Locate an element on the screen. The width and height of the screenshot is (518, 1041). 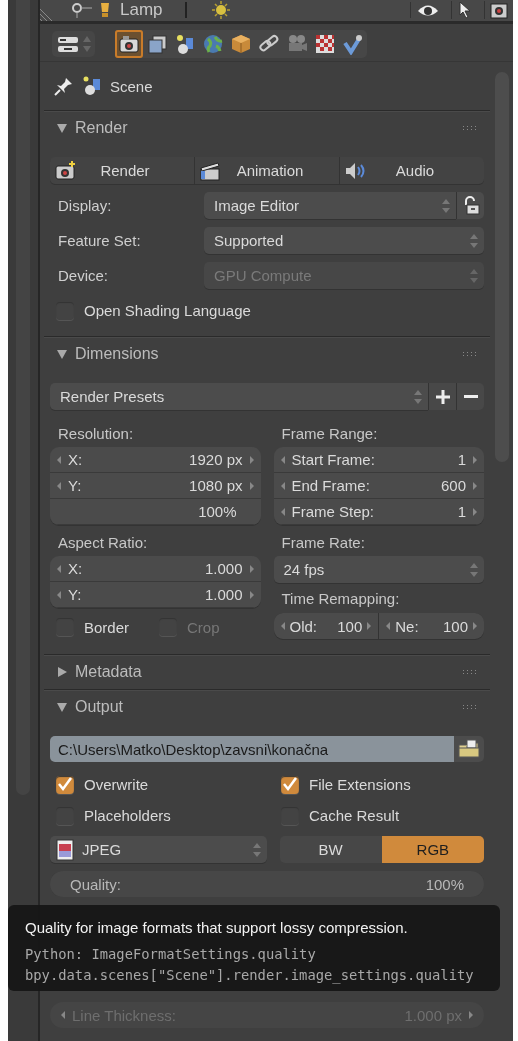
dropdown: Render Presets is located at coordinates (239, 396).